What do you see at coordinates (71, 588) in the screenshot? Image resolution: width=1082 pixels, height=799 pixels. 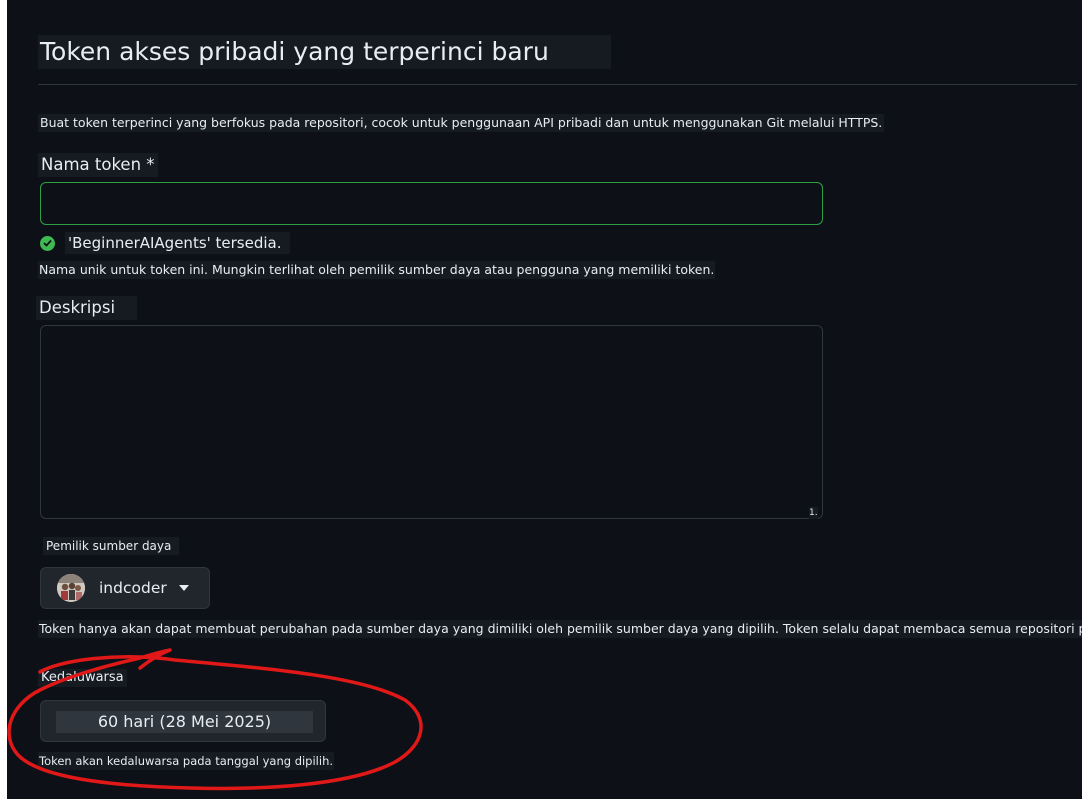 I see `avatar` at bounding box center [71, 588].